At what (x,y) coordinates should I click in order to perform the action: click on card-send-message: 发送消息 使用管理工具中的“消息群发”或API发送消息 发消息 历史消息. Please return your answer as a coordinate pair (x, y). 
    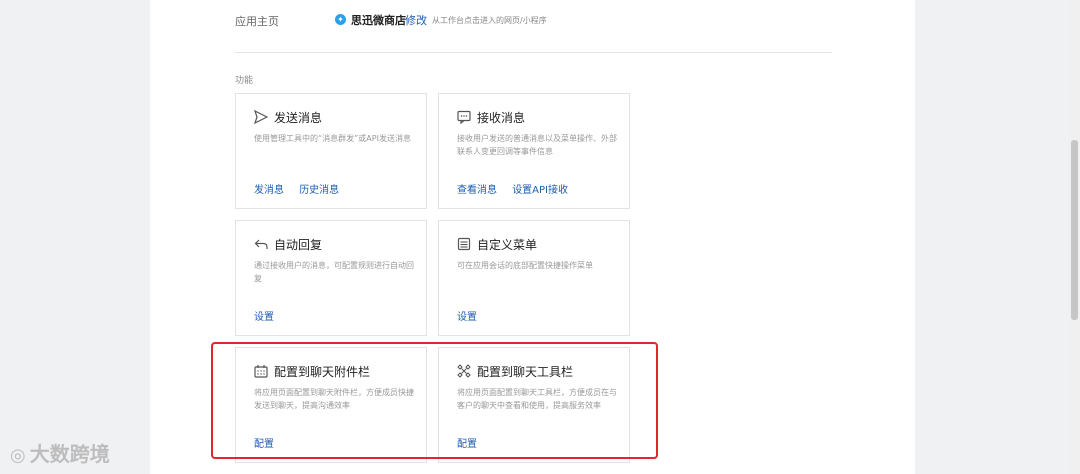
    Looking at the image, I should click on (331, 151).